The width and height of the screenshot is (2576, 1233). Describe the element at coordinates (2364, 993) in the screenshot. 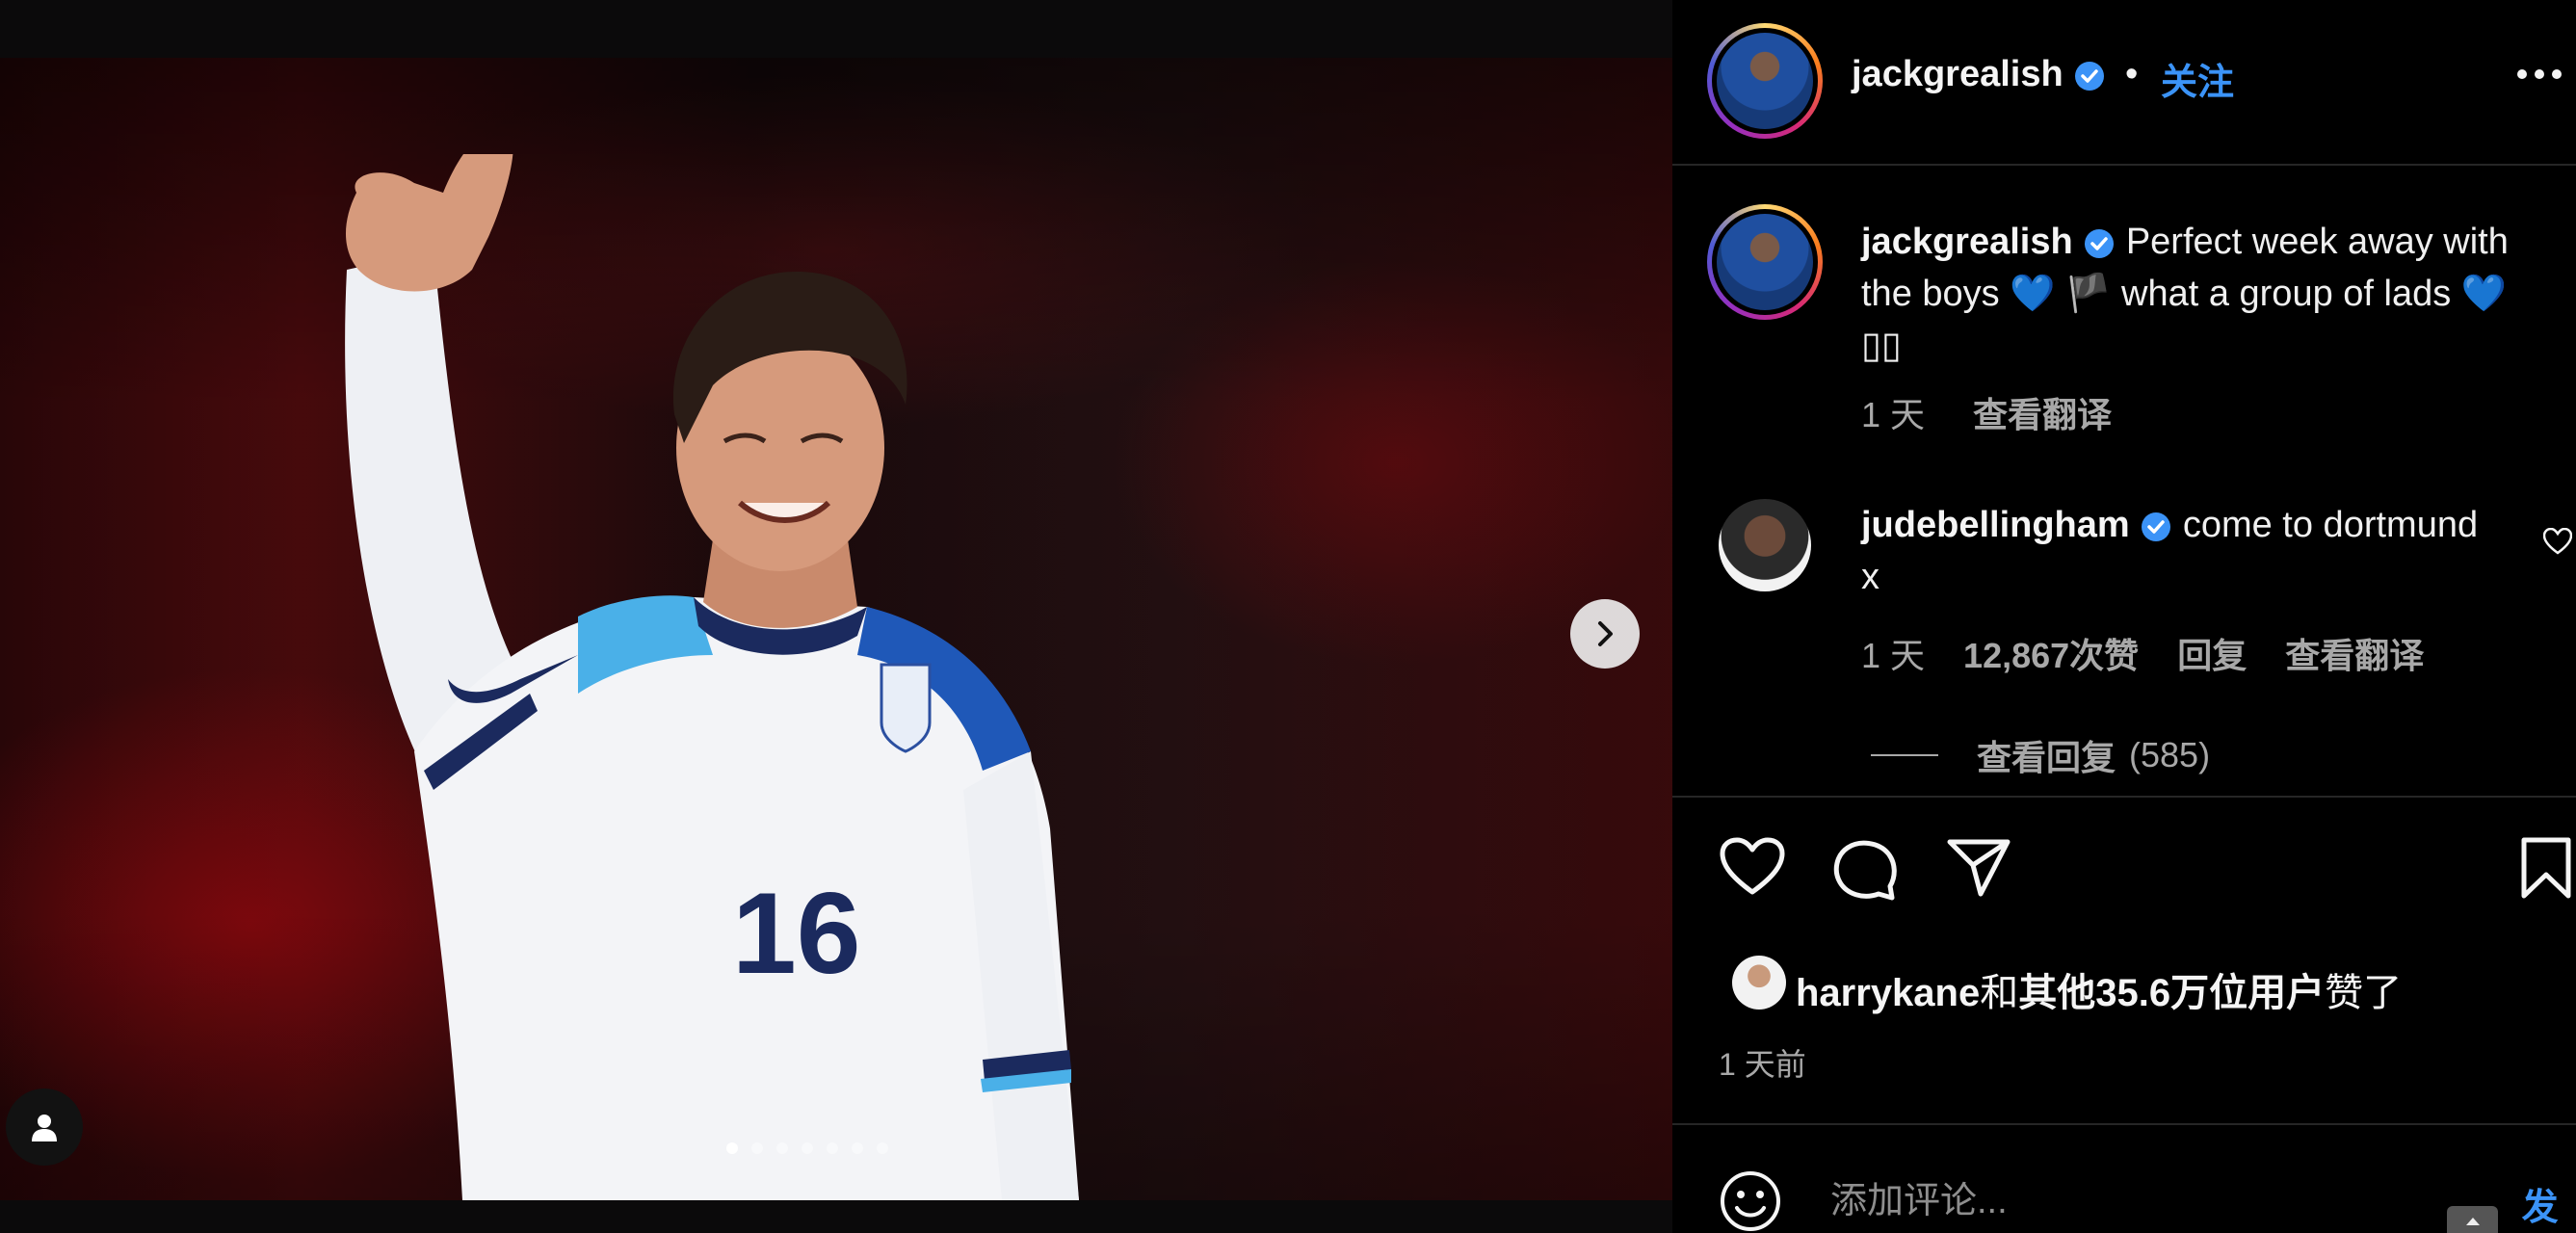

I see `likes-suffix: 赞了` at that location.